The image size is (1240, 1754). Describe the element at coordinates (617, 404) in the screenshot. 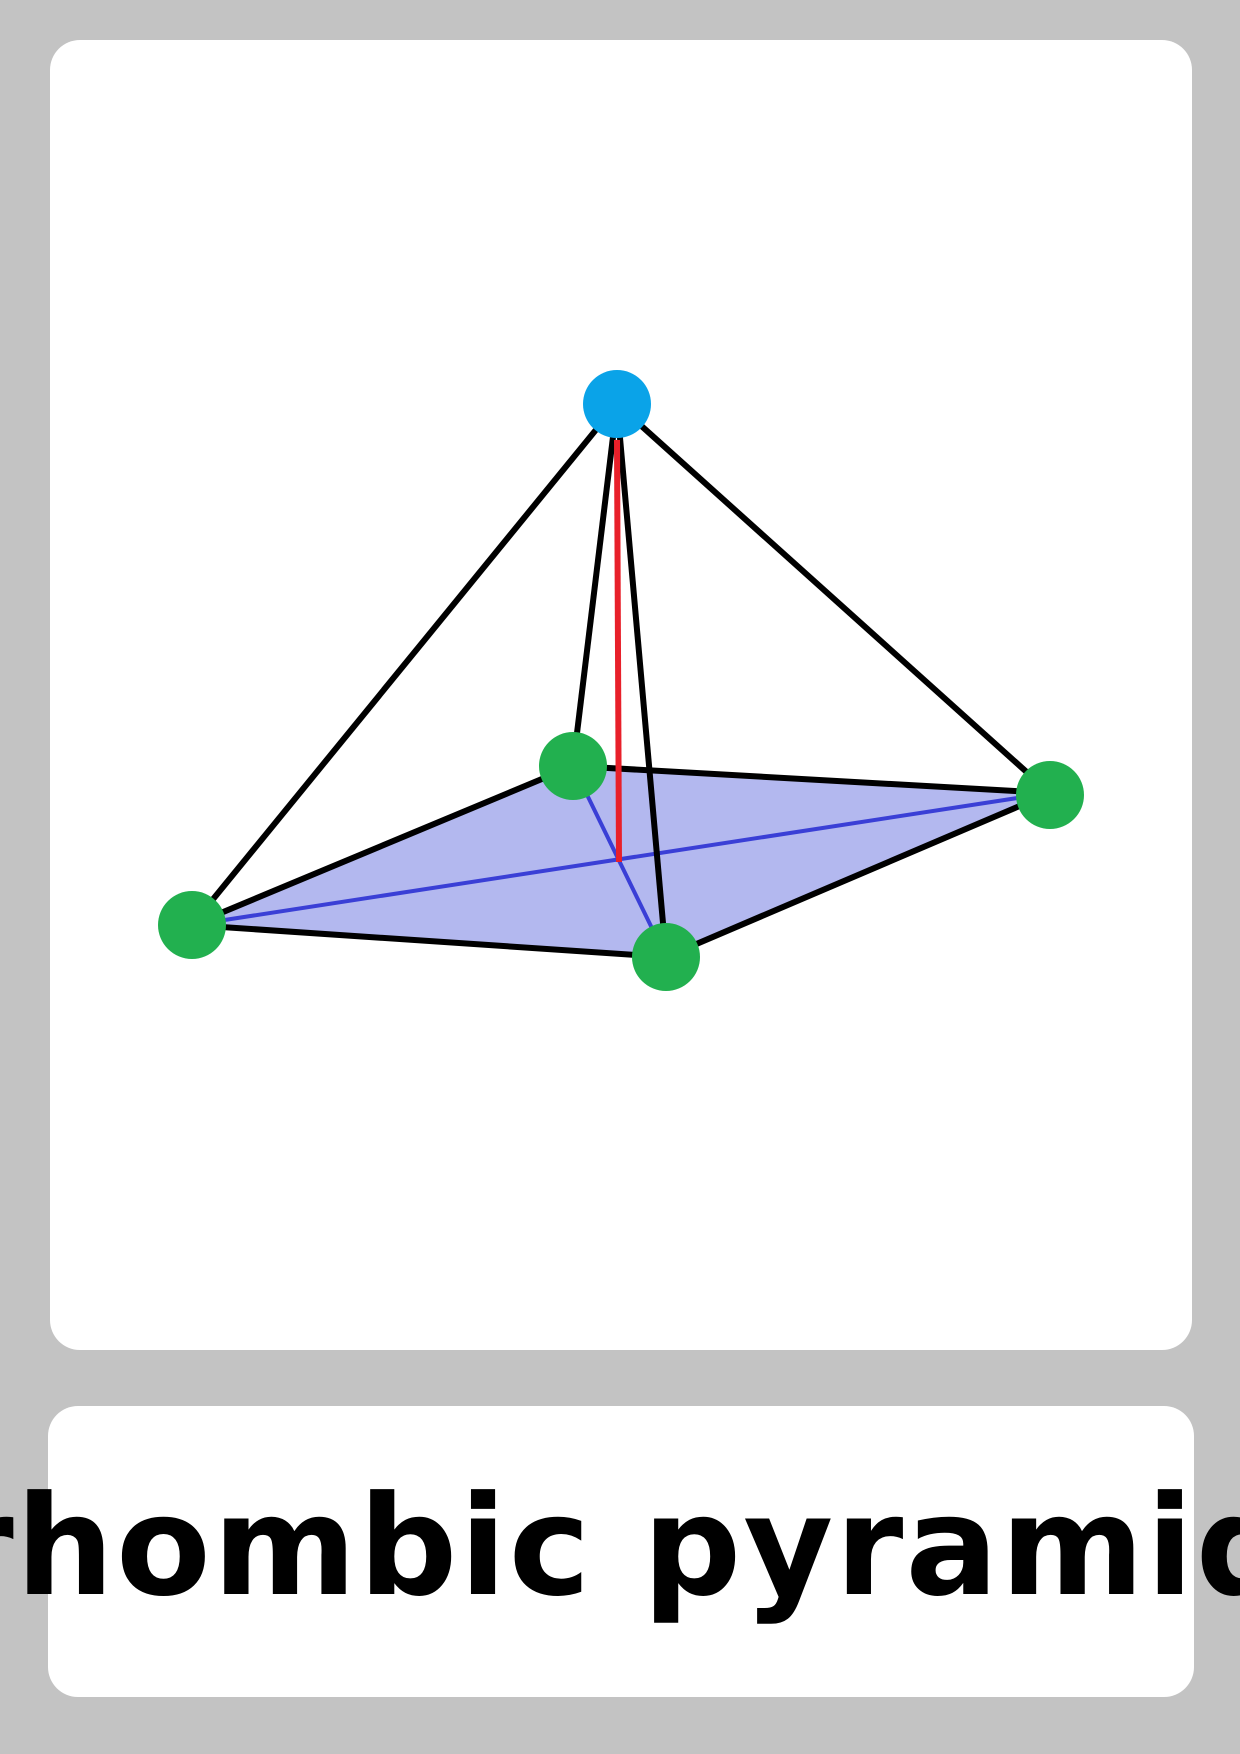

I see `apex-vertex` at that location.